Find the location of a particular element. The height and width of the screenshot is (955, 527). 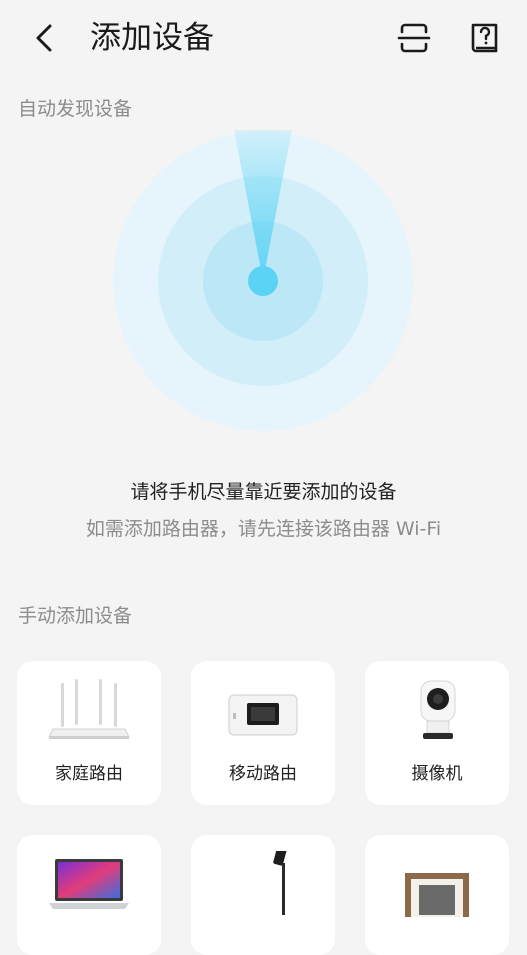

back-button is located at coordinates (46, 38).